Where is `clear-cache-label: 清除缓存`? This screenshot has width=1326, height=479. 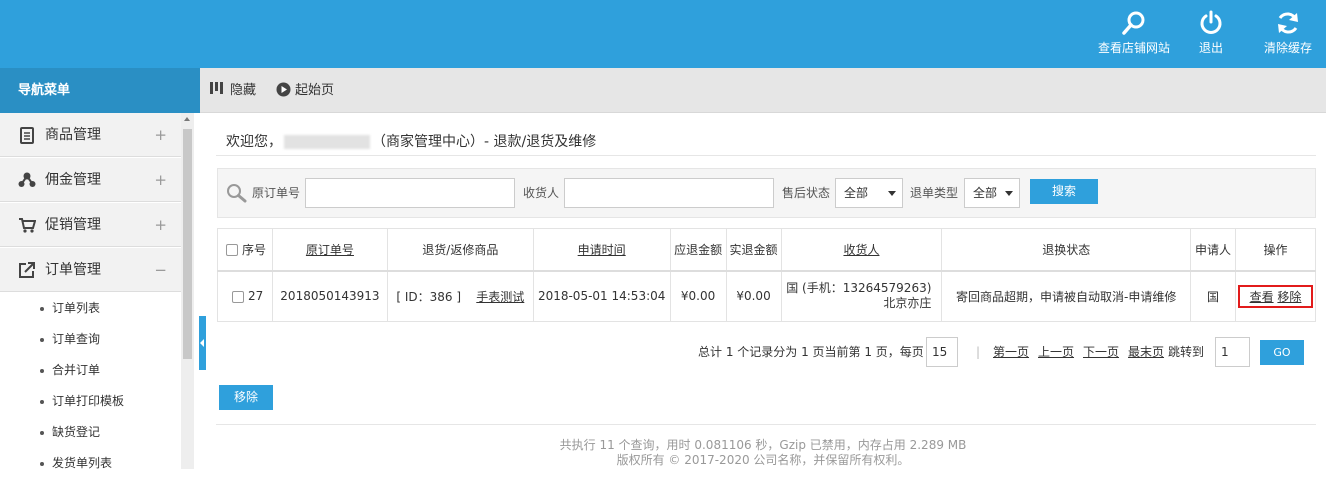 clear-cache-label: 清除缓存 is located at coordinates (1287, 48).